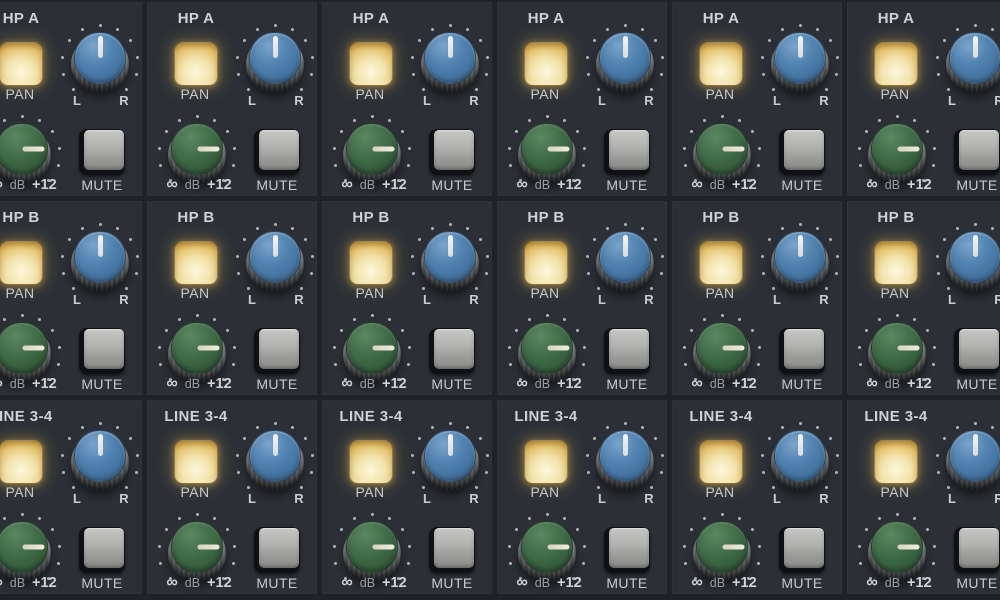 The image size is (1000, 600). I want to click on mute-button-label: MUTE, so click(802, 583).